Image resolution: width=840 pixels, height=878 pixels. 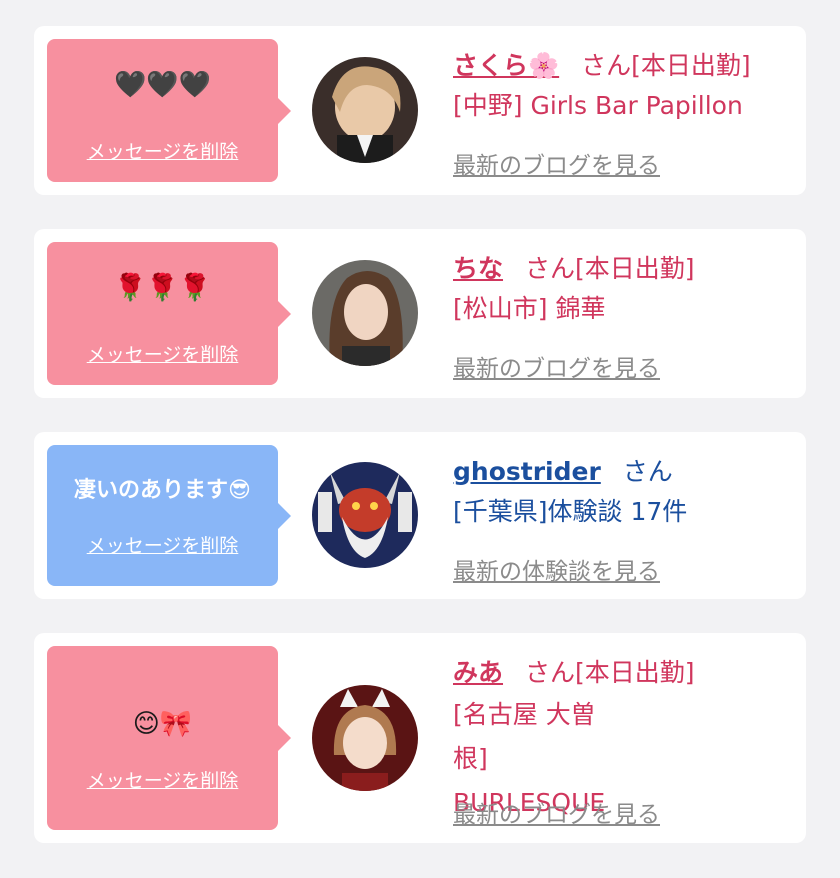 What do you see at coordinates (478, 268) in the screenshot?
I see `user-name-link: ちな` at bounding box center [478, 268].